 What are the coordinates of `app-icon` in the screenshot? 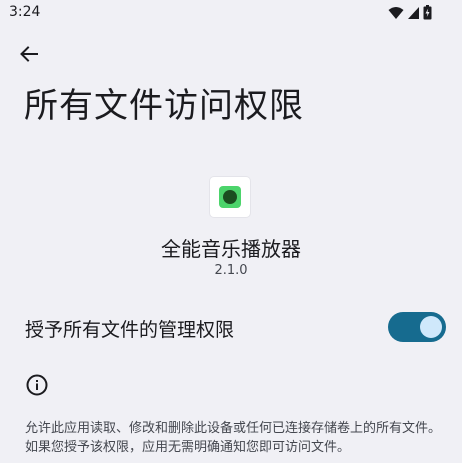 It's located at (230, 197).